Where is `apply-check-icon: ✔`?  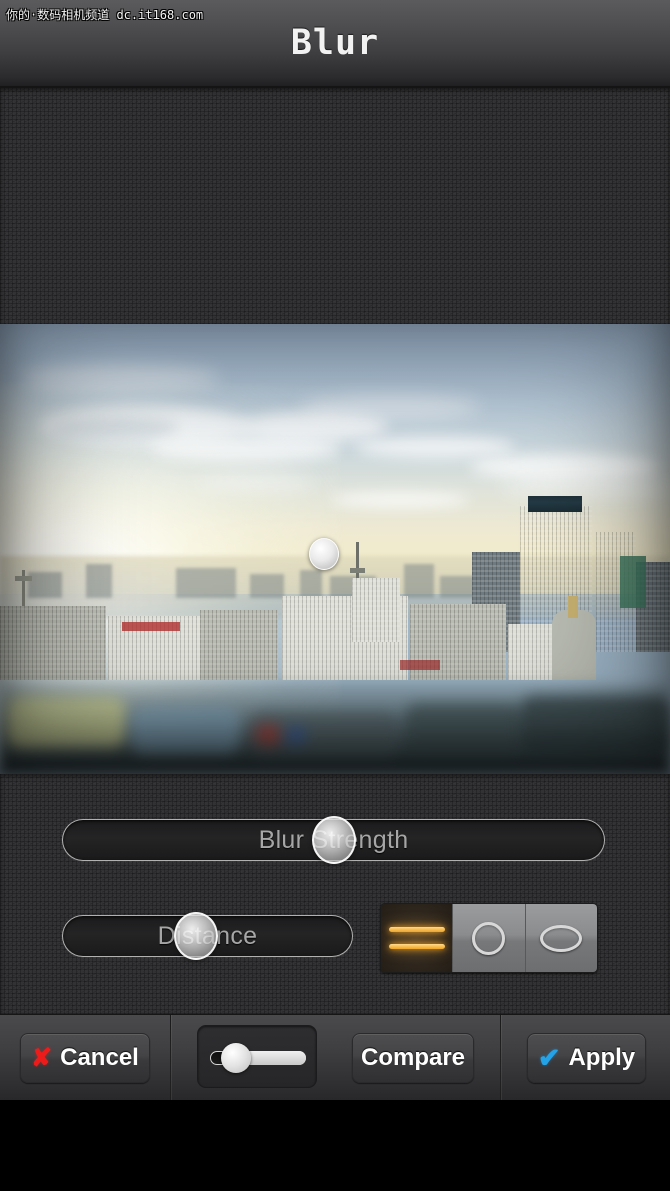 apply-check-icon: ✔ is located at coordinates (549, 1057).